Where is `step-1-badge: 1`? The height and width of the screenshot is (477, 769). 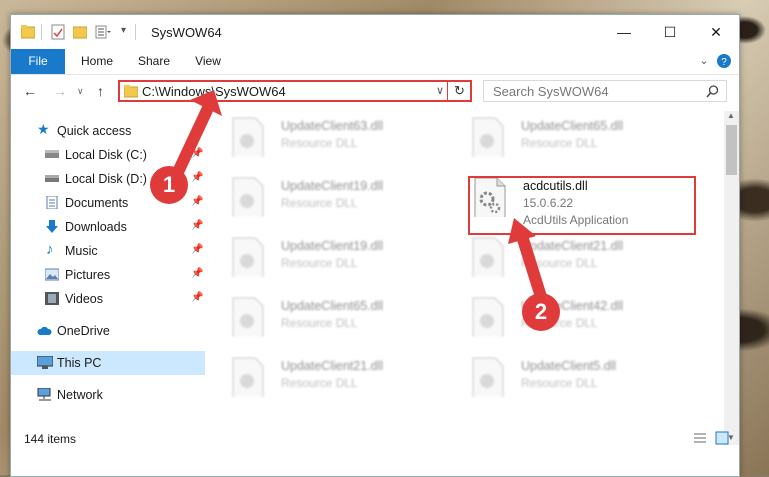 step-1-badge: 1 is located at coordinates (169, 185).